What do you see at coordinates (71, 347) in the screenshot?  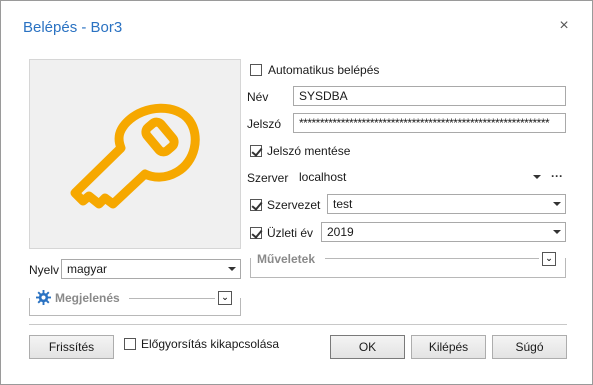 I see `refresh-button: Frissítés` at bounding box center [71, 347].